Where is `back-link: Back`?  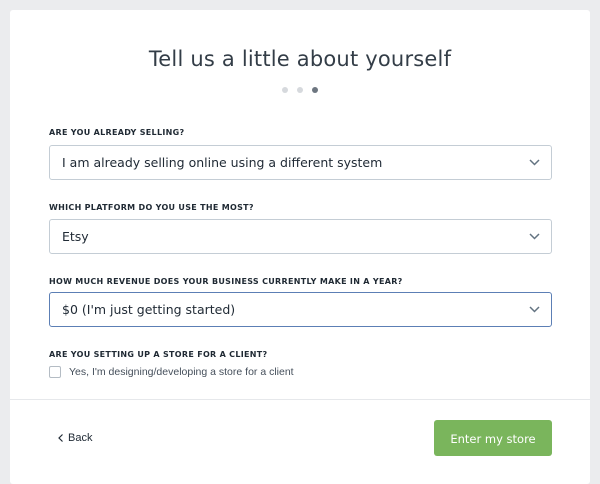
back-link: Back is located at coordinates (75, 438).